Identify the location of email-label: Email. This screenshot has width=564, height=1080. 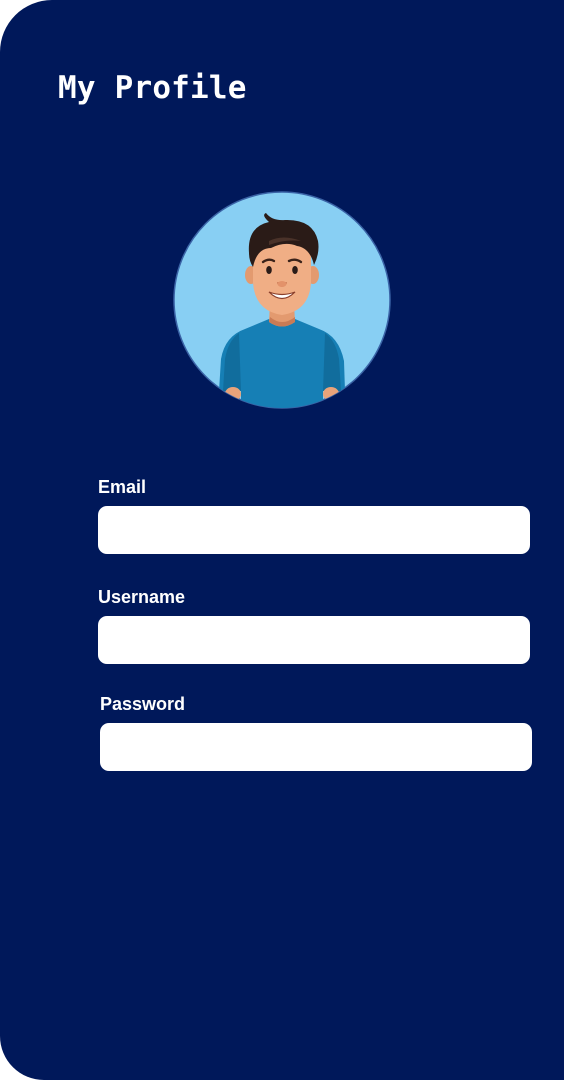
(122, 487).